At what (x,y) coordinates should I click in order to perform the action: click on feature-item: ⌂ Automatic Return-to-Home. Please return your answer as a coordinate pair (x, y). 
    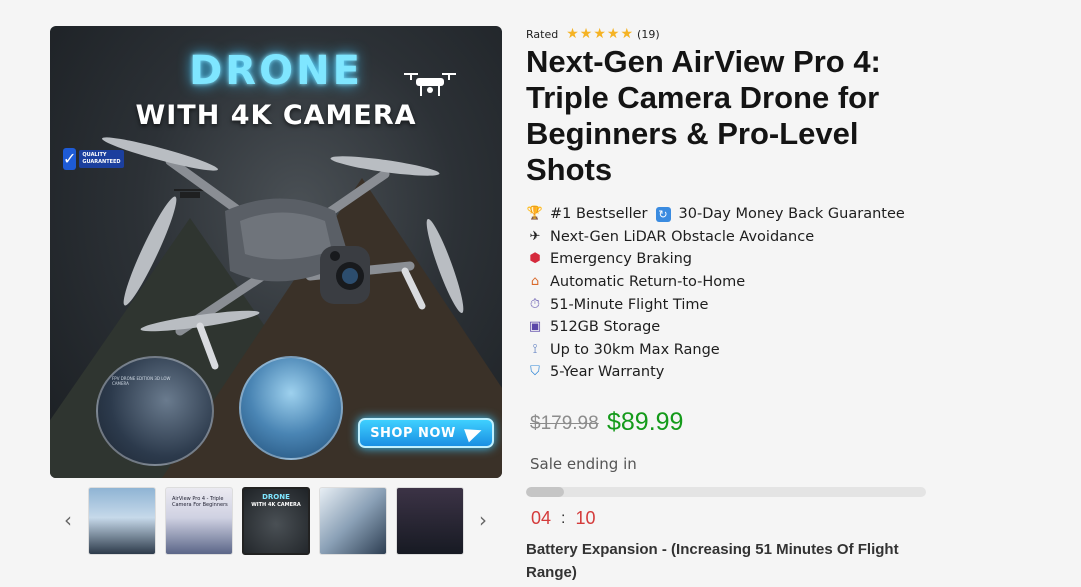
    Looking at the image, I should click on (715, 282).